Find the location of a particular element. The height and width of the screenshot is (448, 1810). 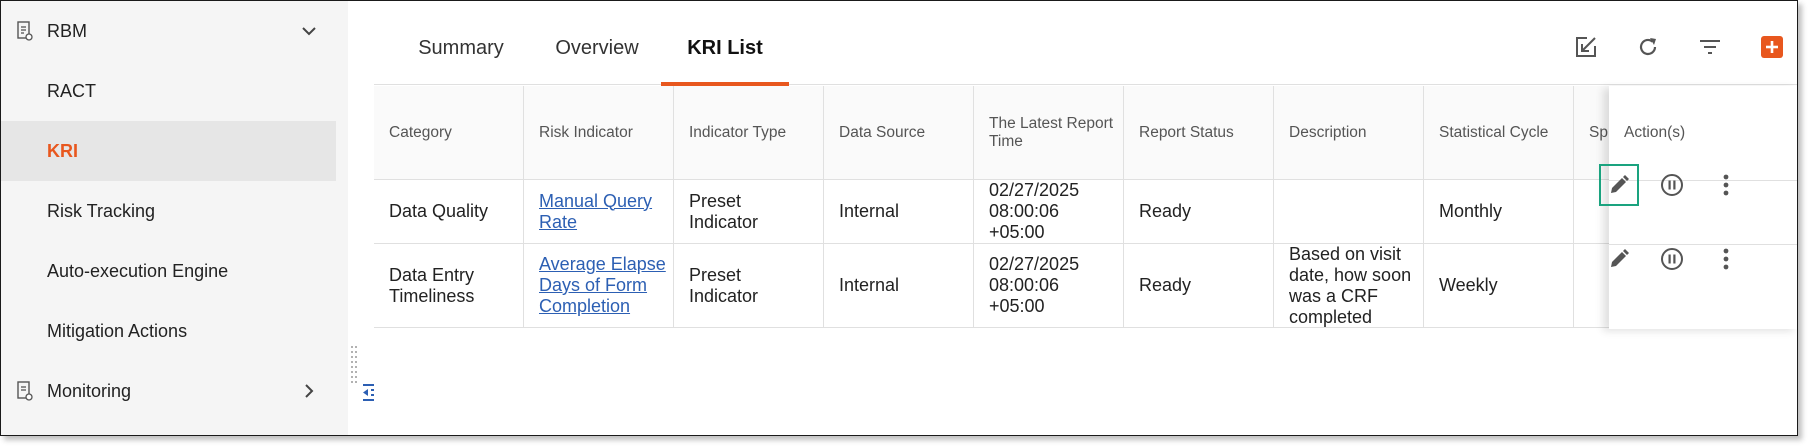

sidebar-item-auto-execution-engine: Auto-execution Engine is located at coordinates (168, 271).